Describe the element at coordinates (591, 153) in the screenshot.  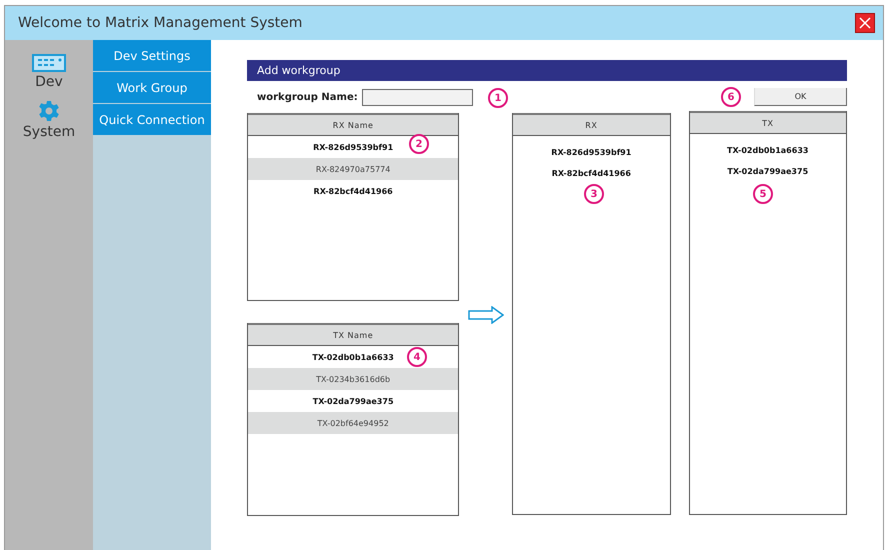
I see `list-item: RX-826d9539bf91` at that location.